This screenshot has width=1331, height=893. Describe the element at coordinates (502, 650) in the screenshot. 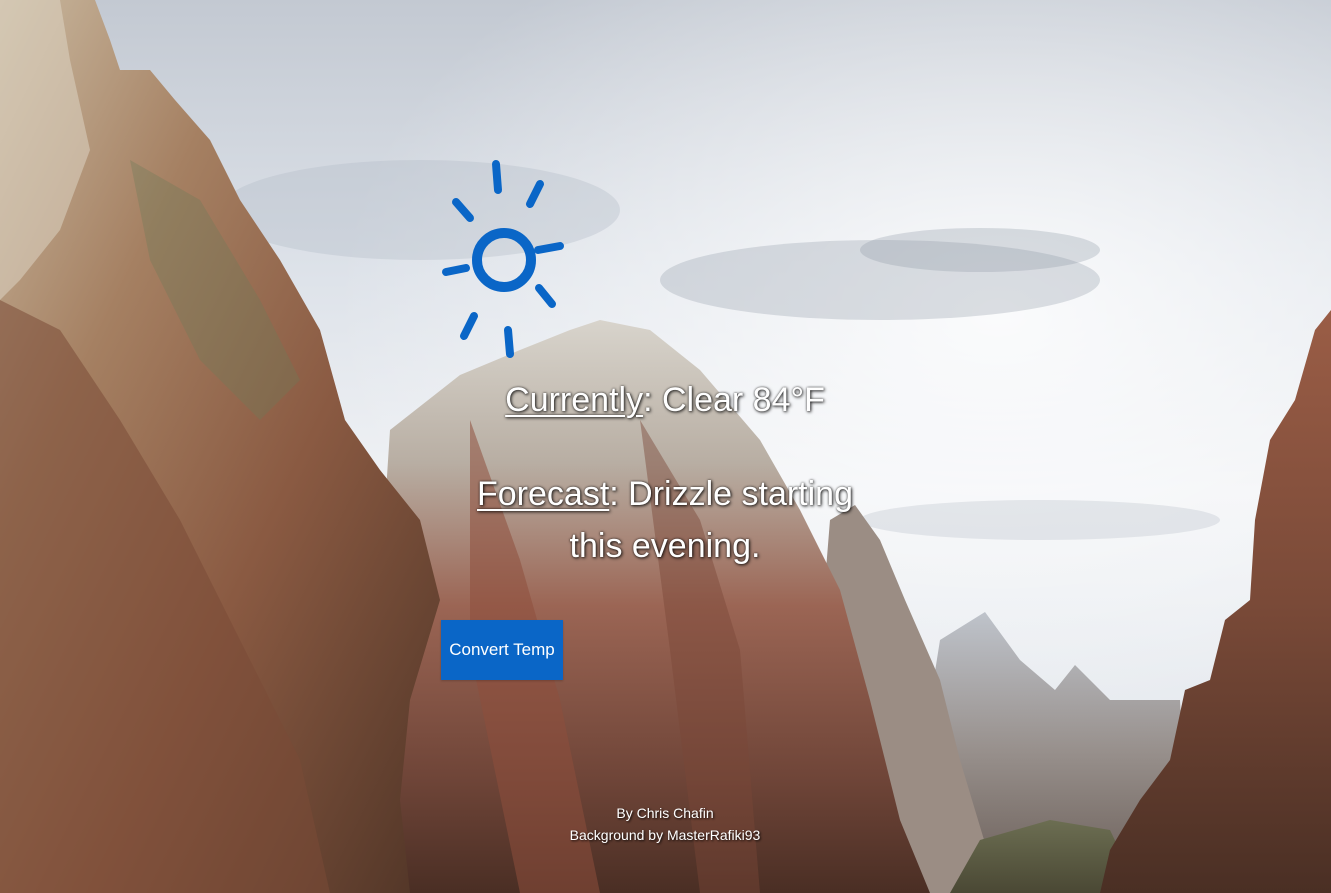

I see `convert-temp-button: Convert Temp` at that location.